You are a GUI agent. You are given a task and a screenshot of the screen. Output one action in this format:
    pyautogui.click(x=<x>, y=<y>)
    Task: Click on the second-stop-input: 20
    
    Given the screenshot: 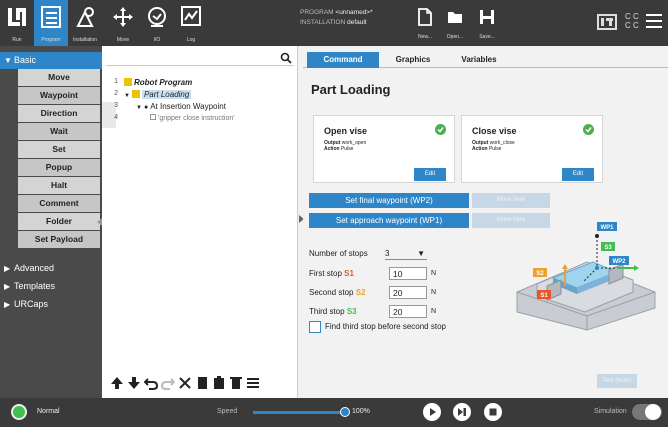 What is the action you would take?
    pyautogui.click(x=408, y=292)
    